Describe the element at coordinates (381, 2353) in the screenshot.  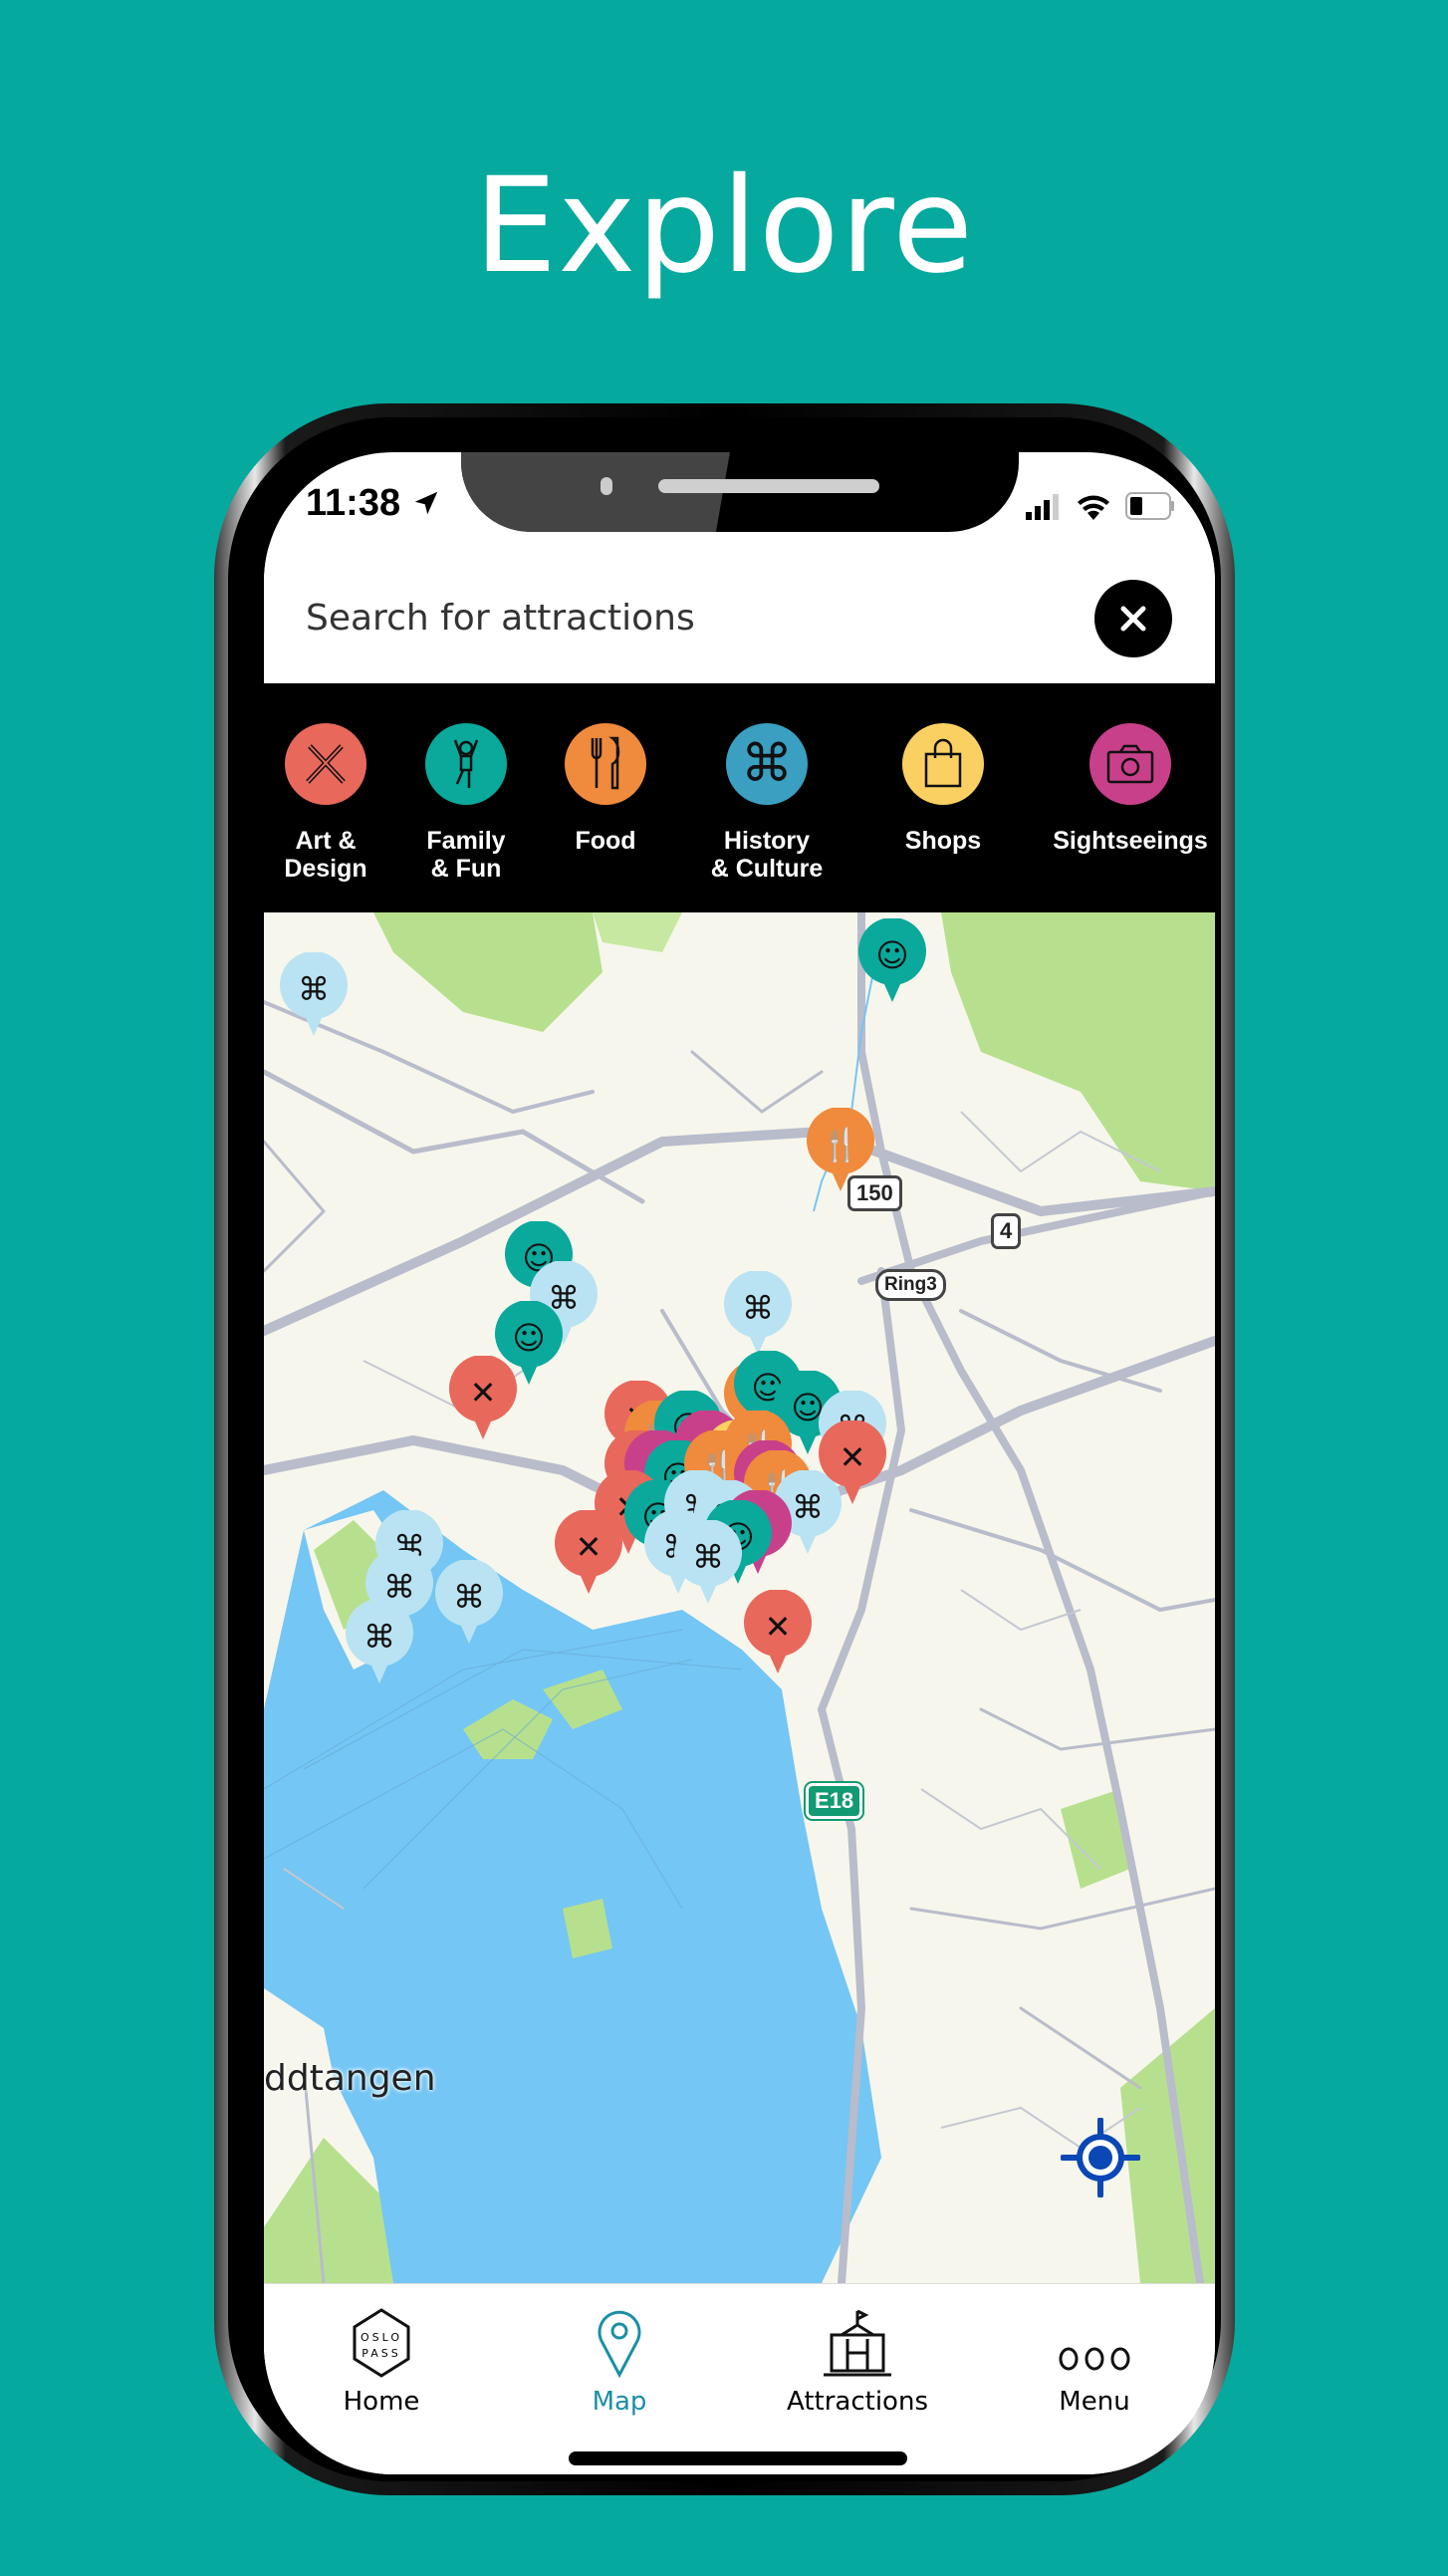
I see `svg-text: PASS` at that location.